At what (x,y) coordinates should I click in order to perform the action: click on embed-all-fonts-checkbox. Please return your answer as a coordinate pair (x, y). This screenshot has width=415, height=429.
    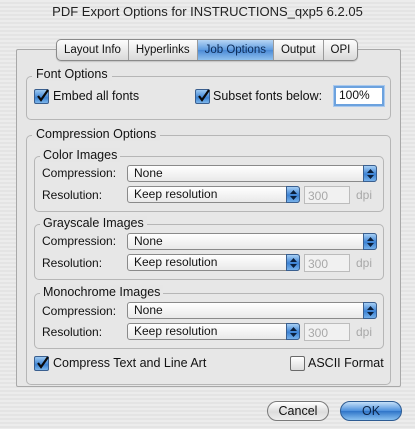
    Looking at the image, I should click on (41, 96).